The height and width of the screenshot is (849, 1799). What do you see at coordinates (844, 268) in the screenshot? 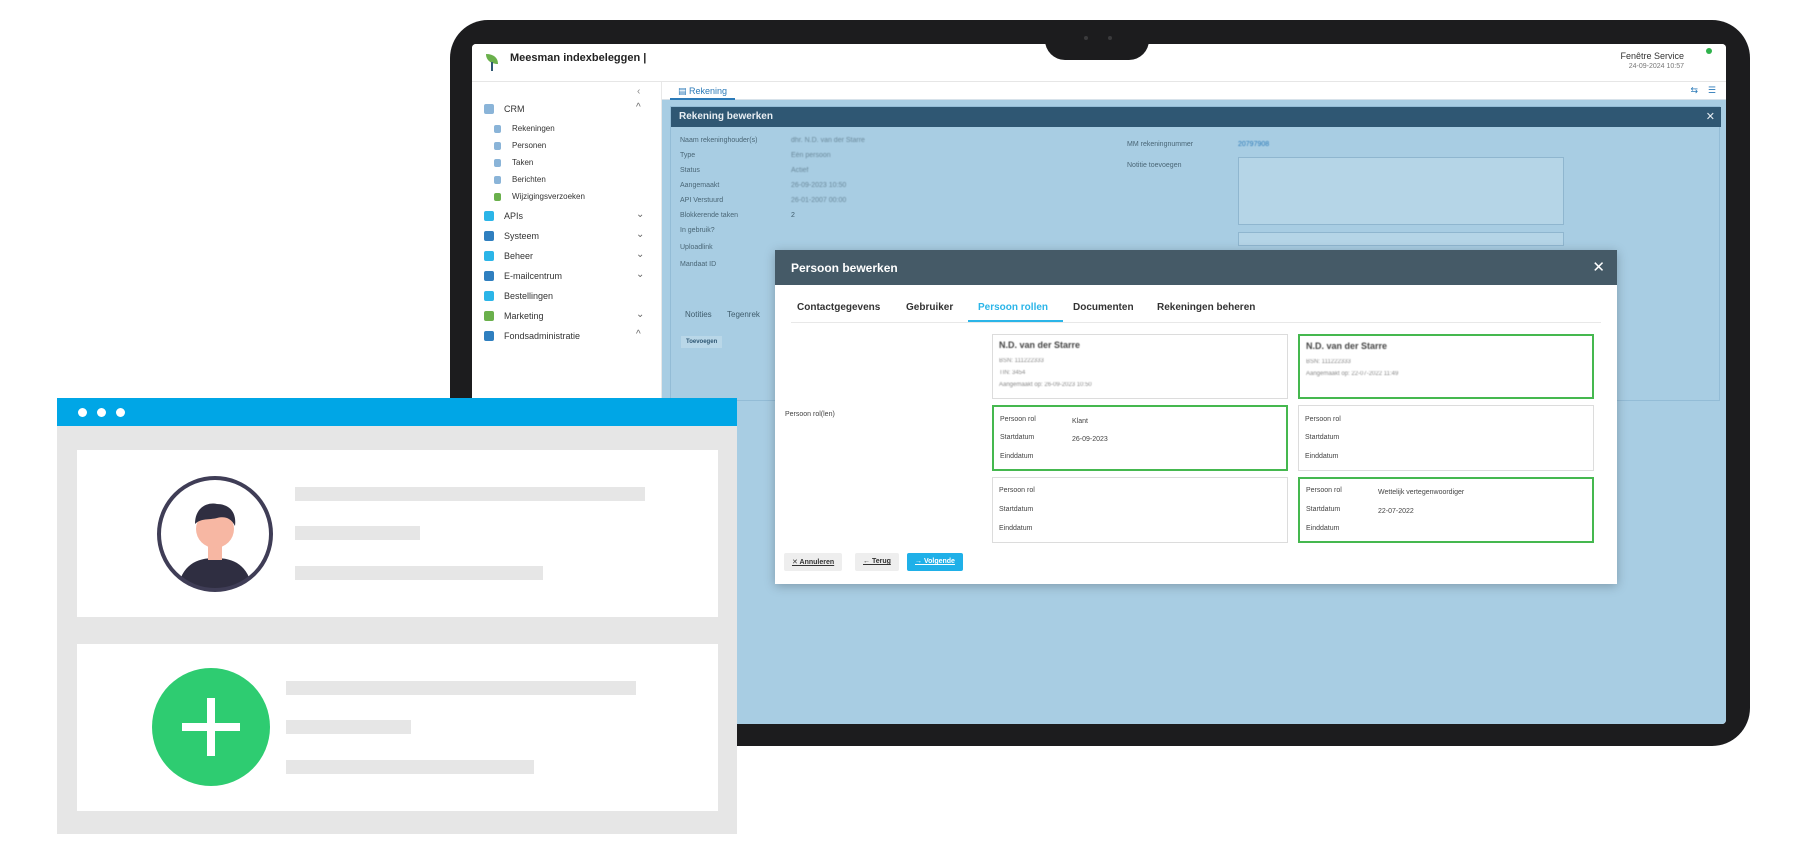
I see `modal-title: Persoon bewerken` at bounding box center [844, 268].